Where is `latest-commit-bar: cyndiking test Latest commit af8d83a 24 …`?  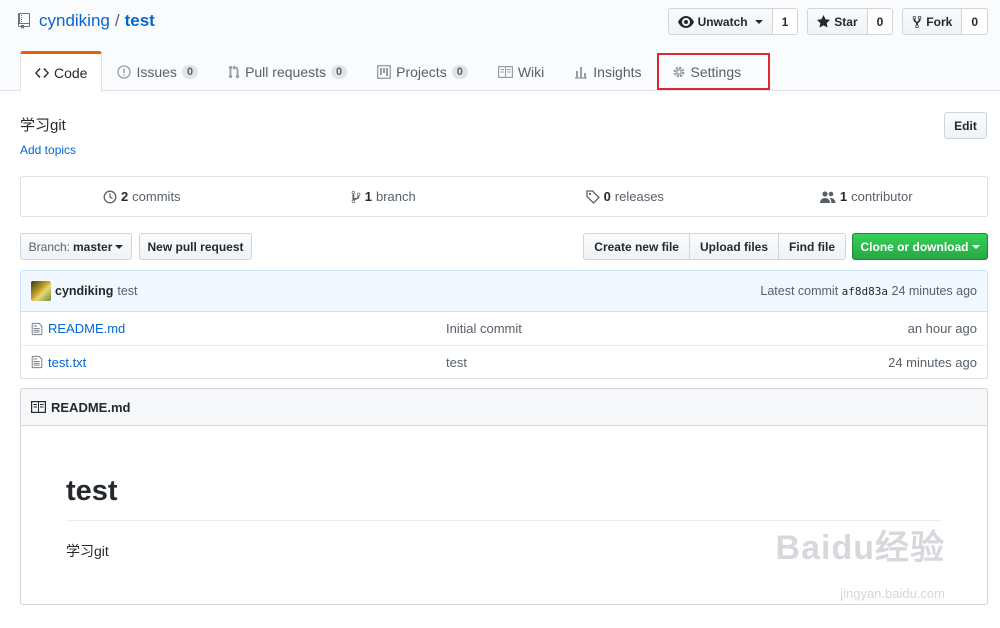 latest-commit-bar: cyndiking test Latest commit af8d83a 24 … is located at coordinates (504, 291).